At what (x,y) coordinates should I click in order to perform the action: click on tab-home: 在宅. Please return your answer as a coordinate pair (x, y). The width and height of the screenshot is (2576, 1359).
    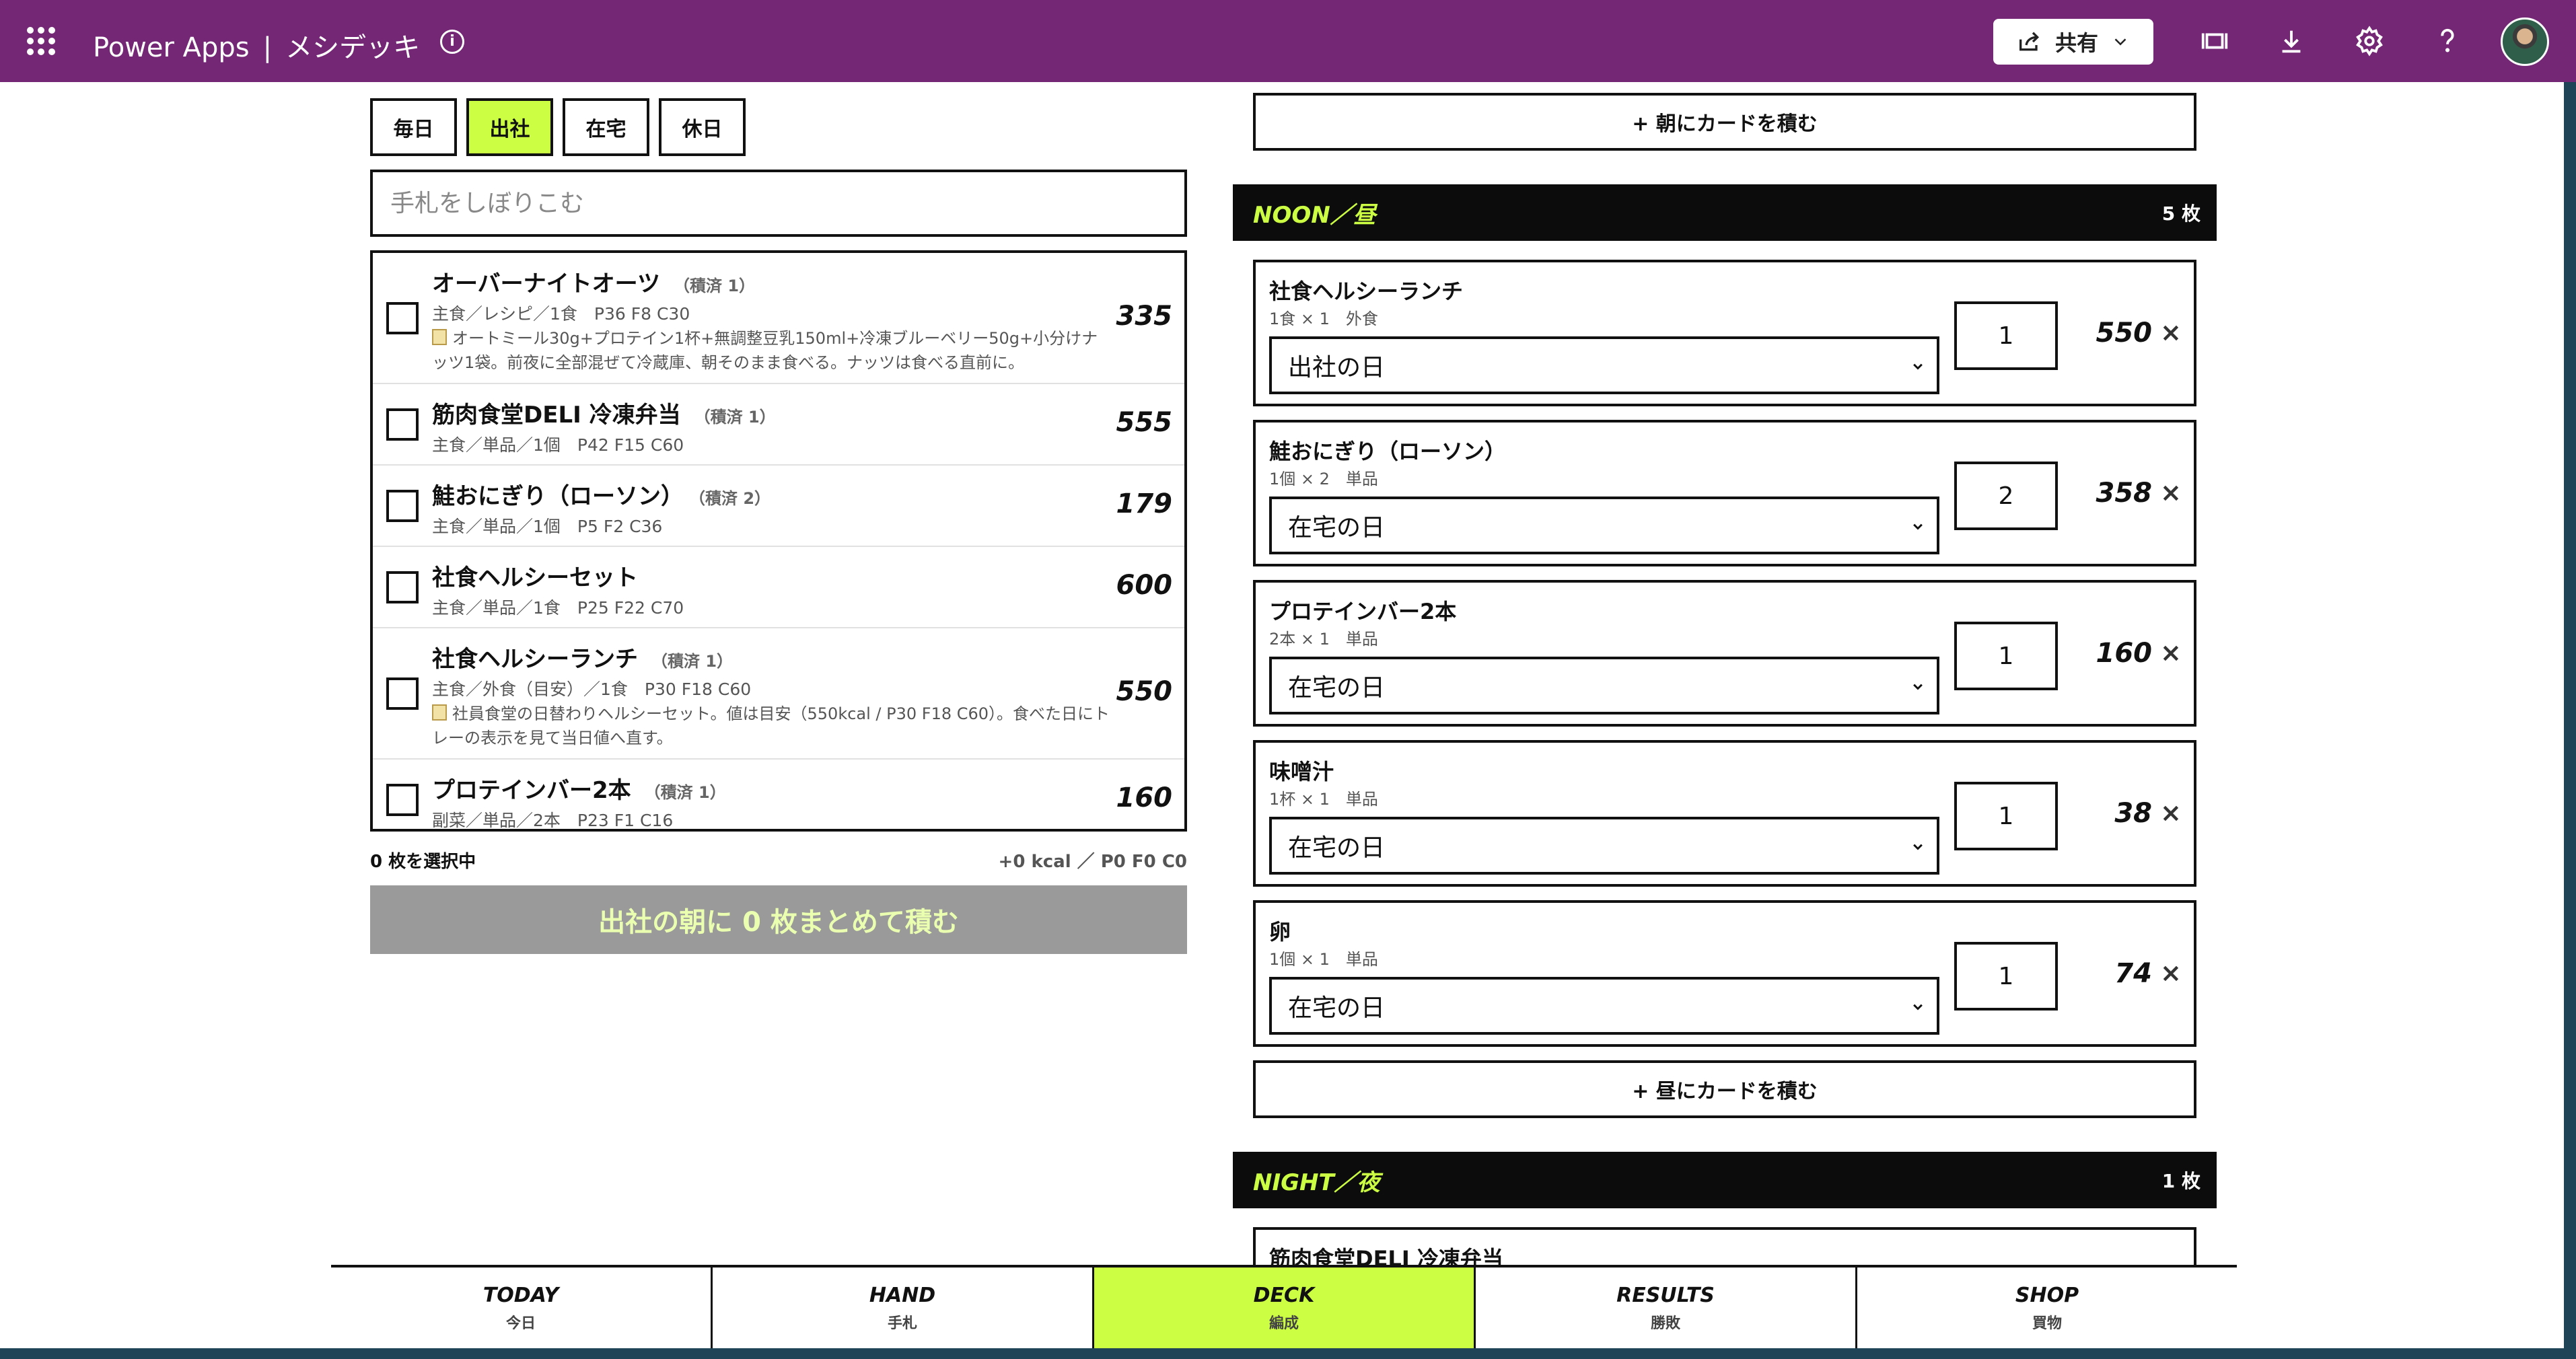
    Looking at the image, I should click on (606, 127).